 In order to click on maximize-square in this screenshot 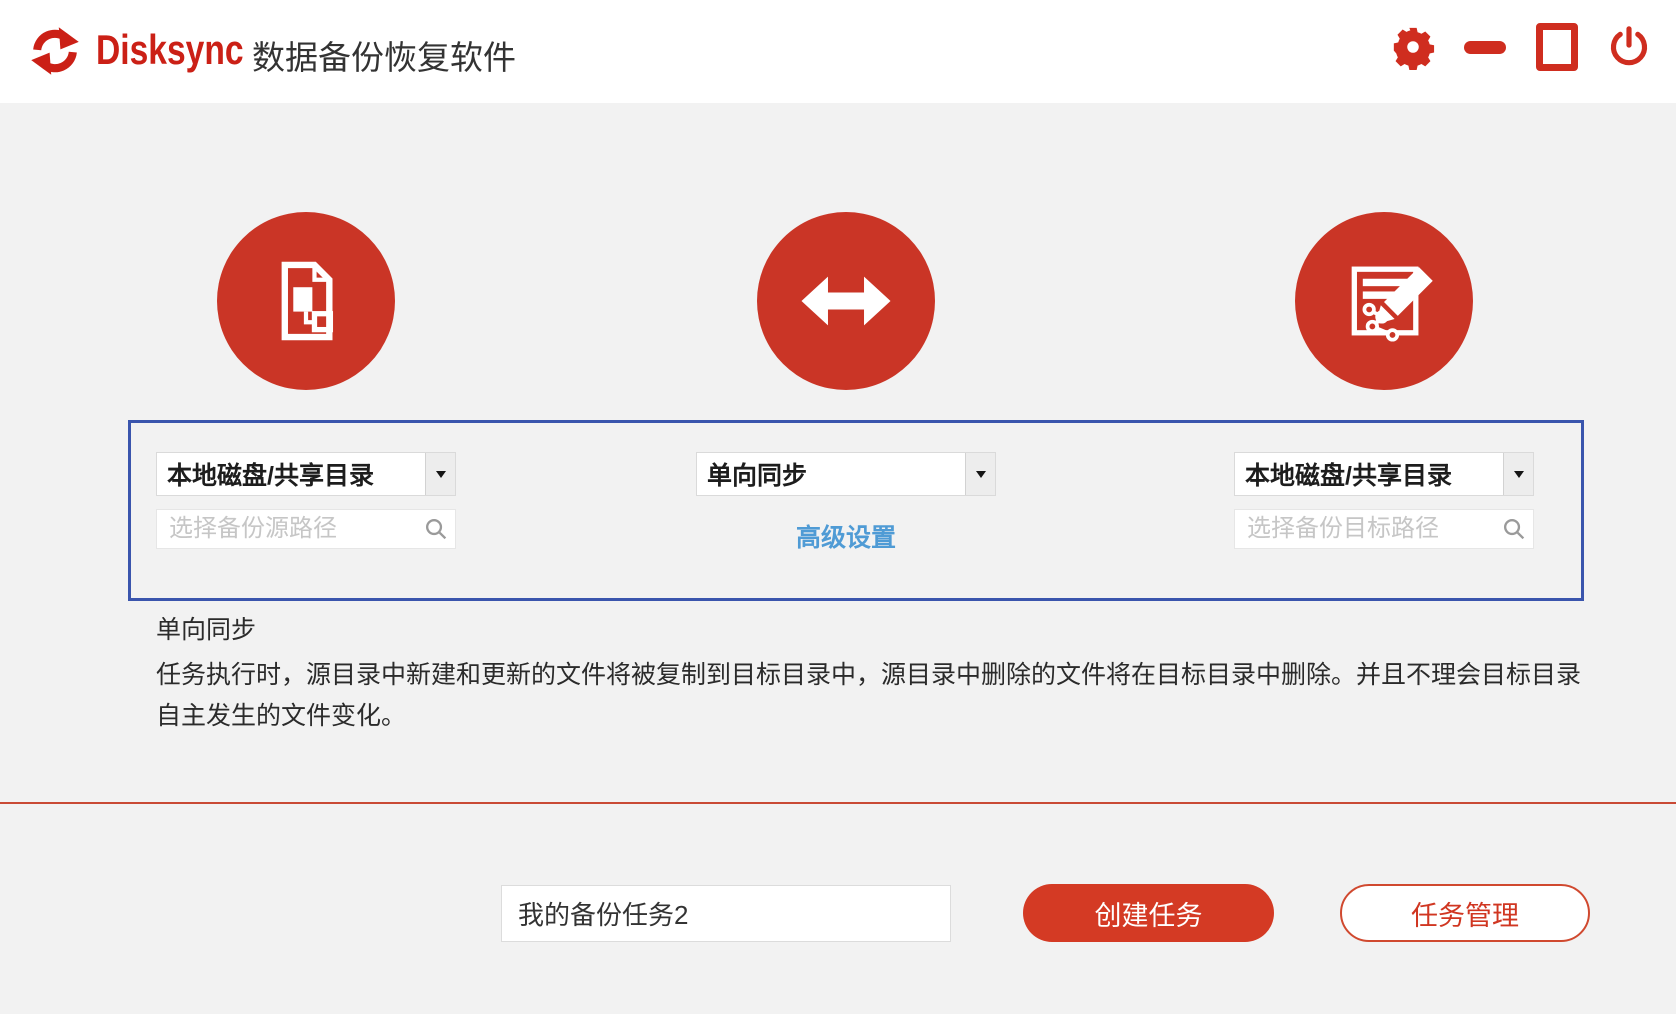, I will do `click(1557, 47)`.